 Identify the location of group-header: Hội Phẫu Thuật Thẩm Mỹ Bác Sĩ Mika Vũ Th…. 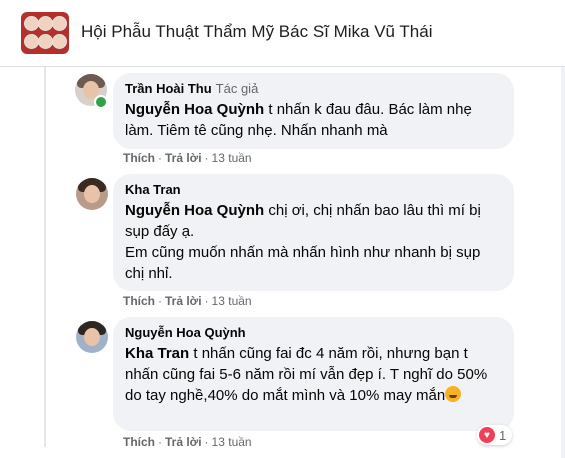
(282, 33).